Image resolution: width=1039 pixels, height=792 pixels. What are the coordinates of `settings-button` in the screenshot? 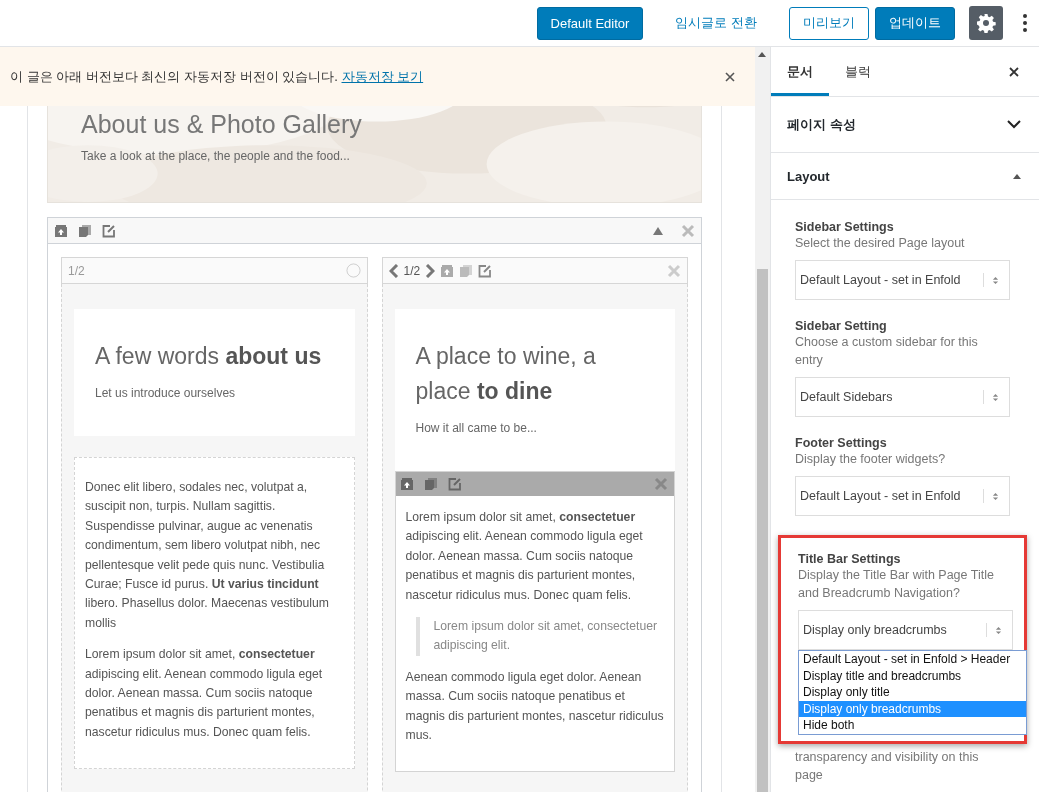 It's located at (986, 23).